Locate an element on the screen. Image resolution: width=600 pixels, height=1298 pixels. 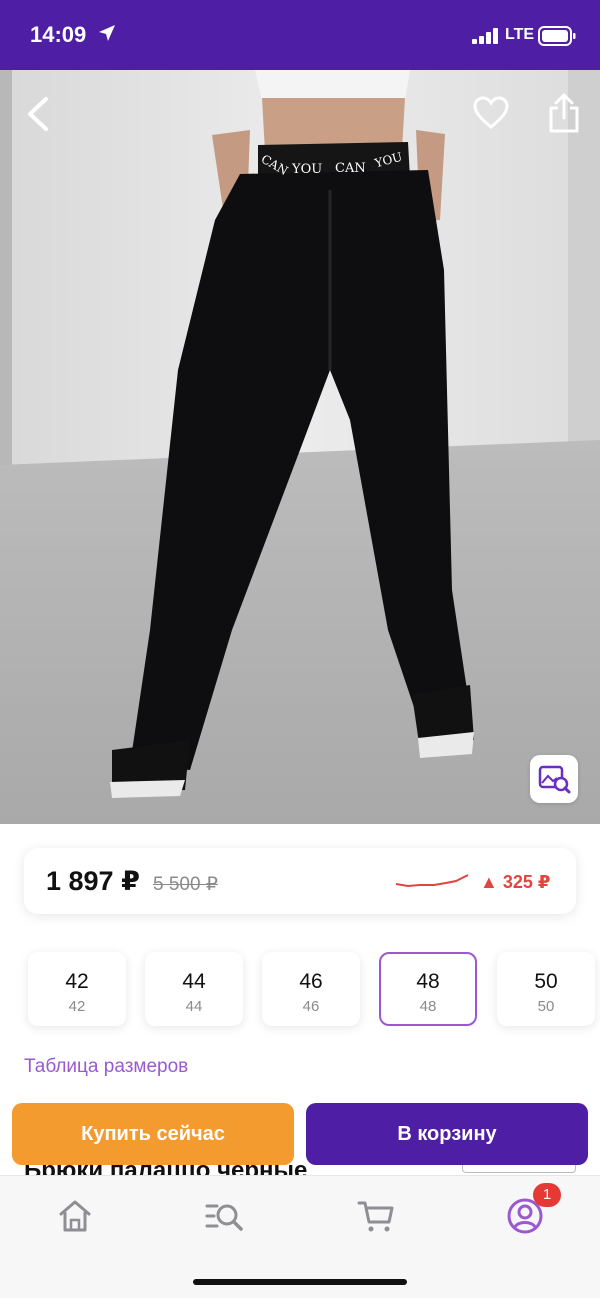
size-label: 44 is located at coordinates (194, 981).